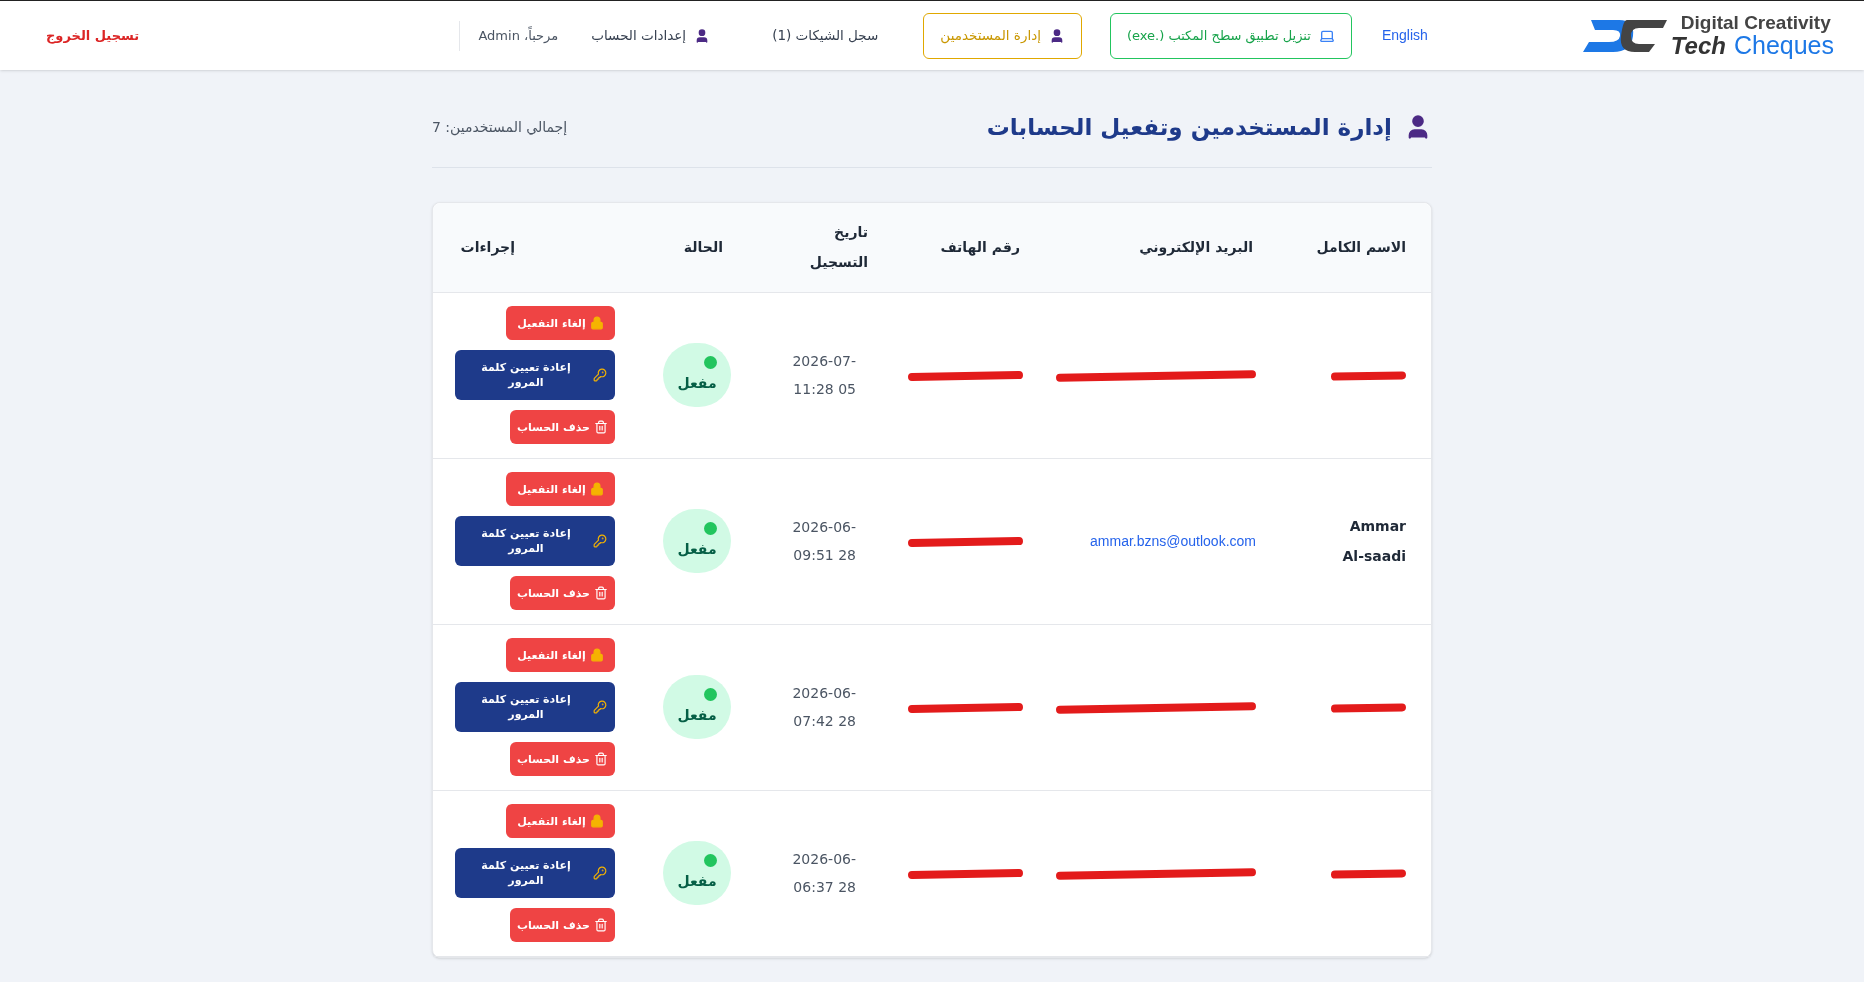 The height and width of the screenshot is (982, 1864). What do you see at coordinates (1361, 247) in the screenshot?
I see `column-header: الاسم الكامل` at bounding box center [1361, 247].